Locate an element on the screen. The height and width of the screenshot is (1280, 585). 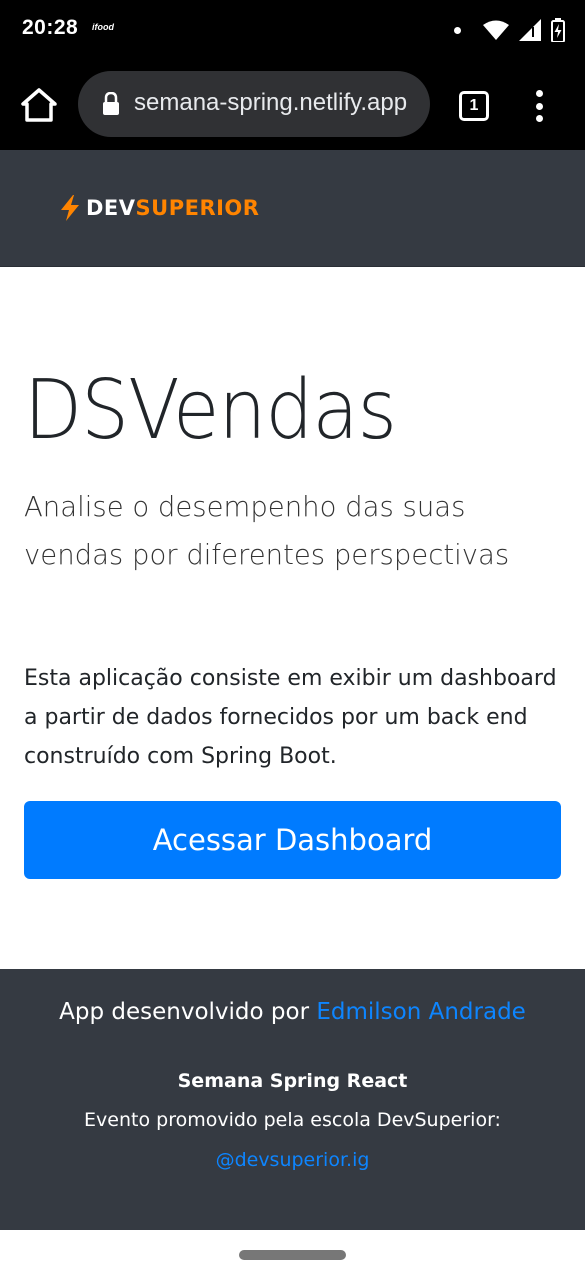
lock-icon is located at coordinates (111, 103).